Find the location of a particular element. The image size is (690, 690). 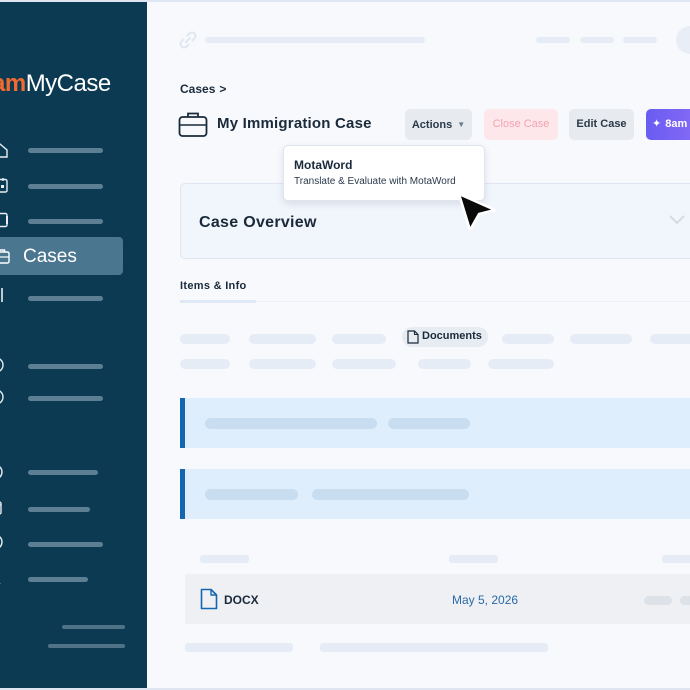

calendar-icon is located at coordinates (4, 185).